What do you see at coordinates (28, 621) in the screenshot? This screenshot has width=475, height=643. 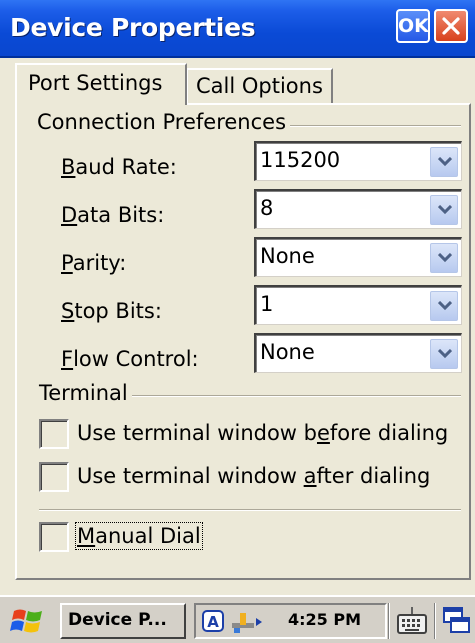 I see `windows-start-icon` at bounding box center [28, 621].